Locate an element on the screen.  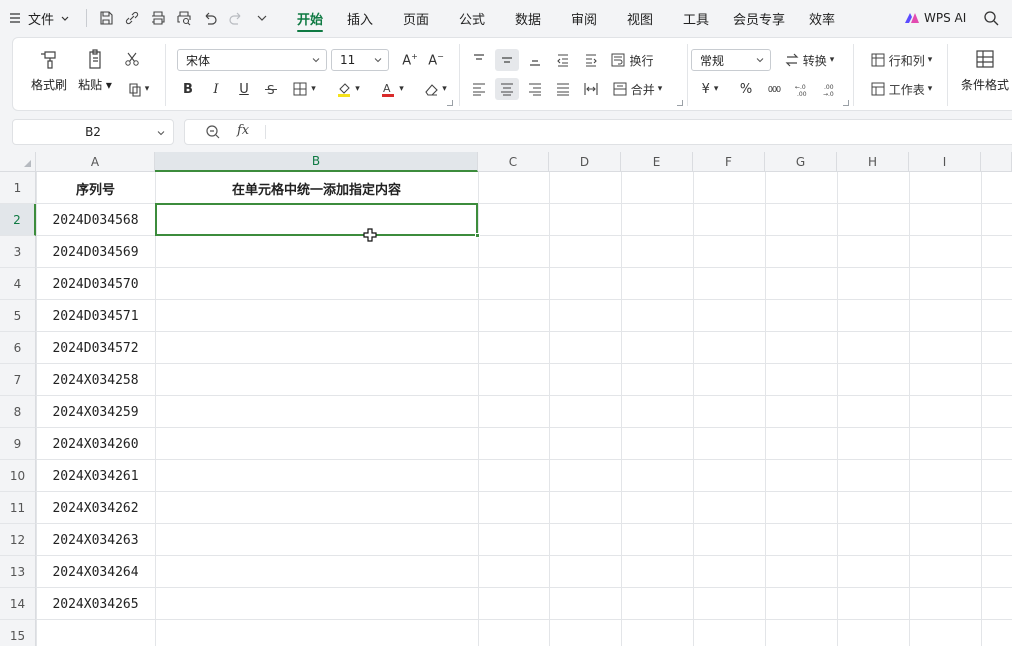
row-header-3: 3 is located at coordinates (18, 252).